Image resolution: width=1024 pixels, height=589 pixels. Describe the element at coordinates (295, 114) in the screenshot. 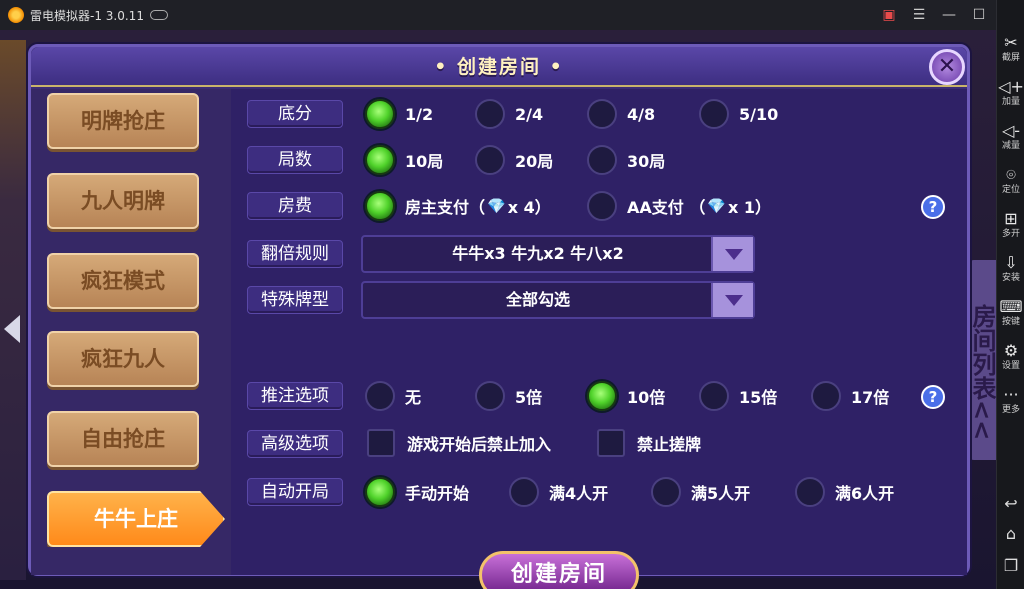

I see `base-score-label: 底分` at that location.